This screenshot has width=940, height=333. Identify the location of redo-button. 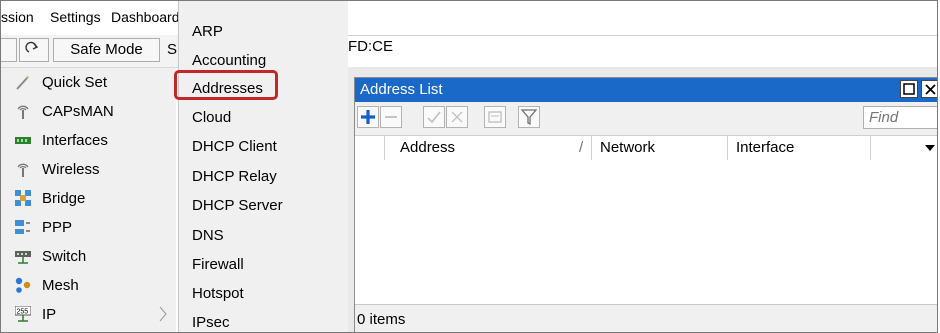
(34, 50).